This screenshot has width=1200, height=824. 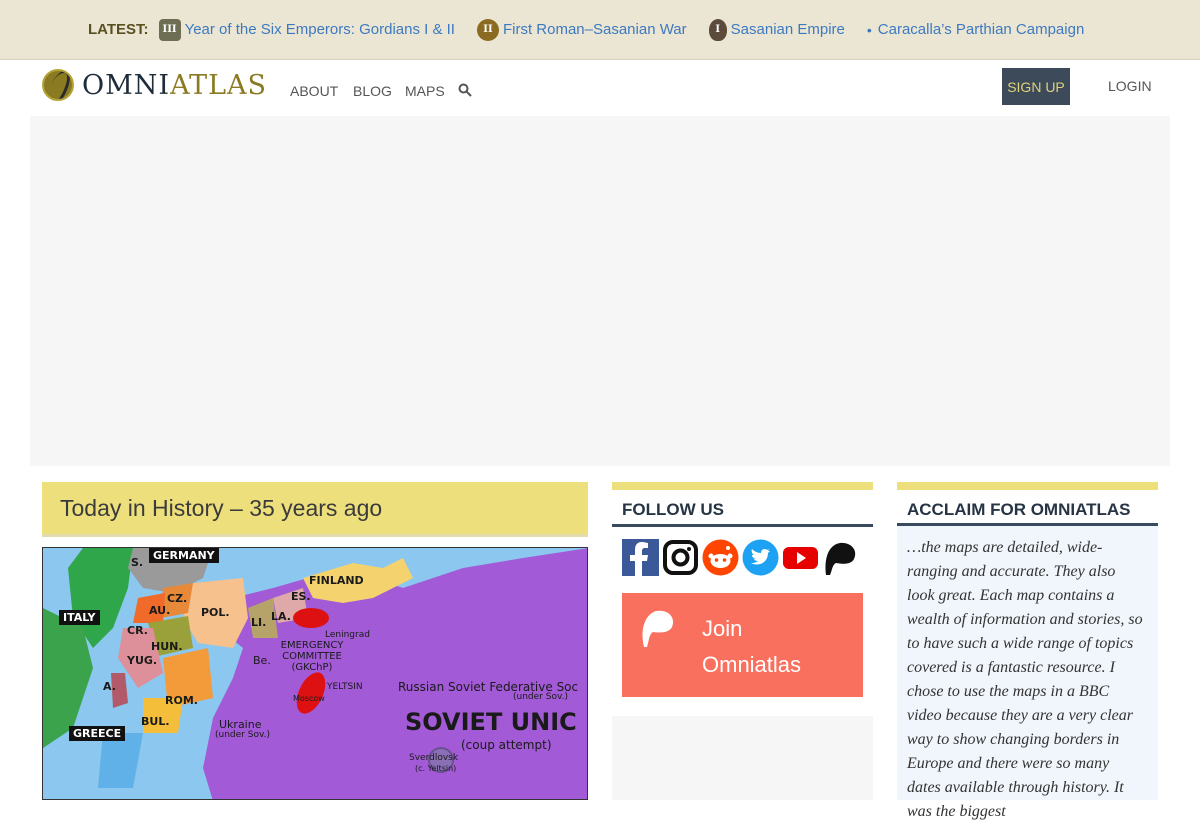 What do you see at coordinates (742, 758) in the screenshot?
I see `sidebar-placeholder` at bounding box center [742, 758].